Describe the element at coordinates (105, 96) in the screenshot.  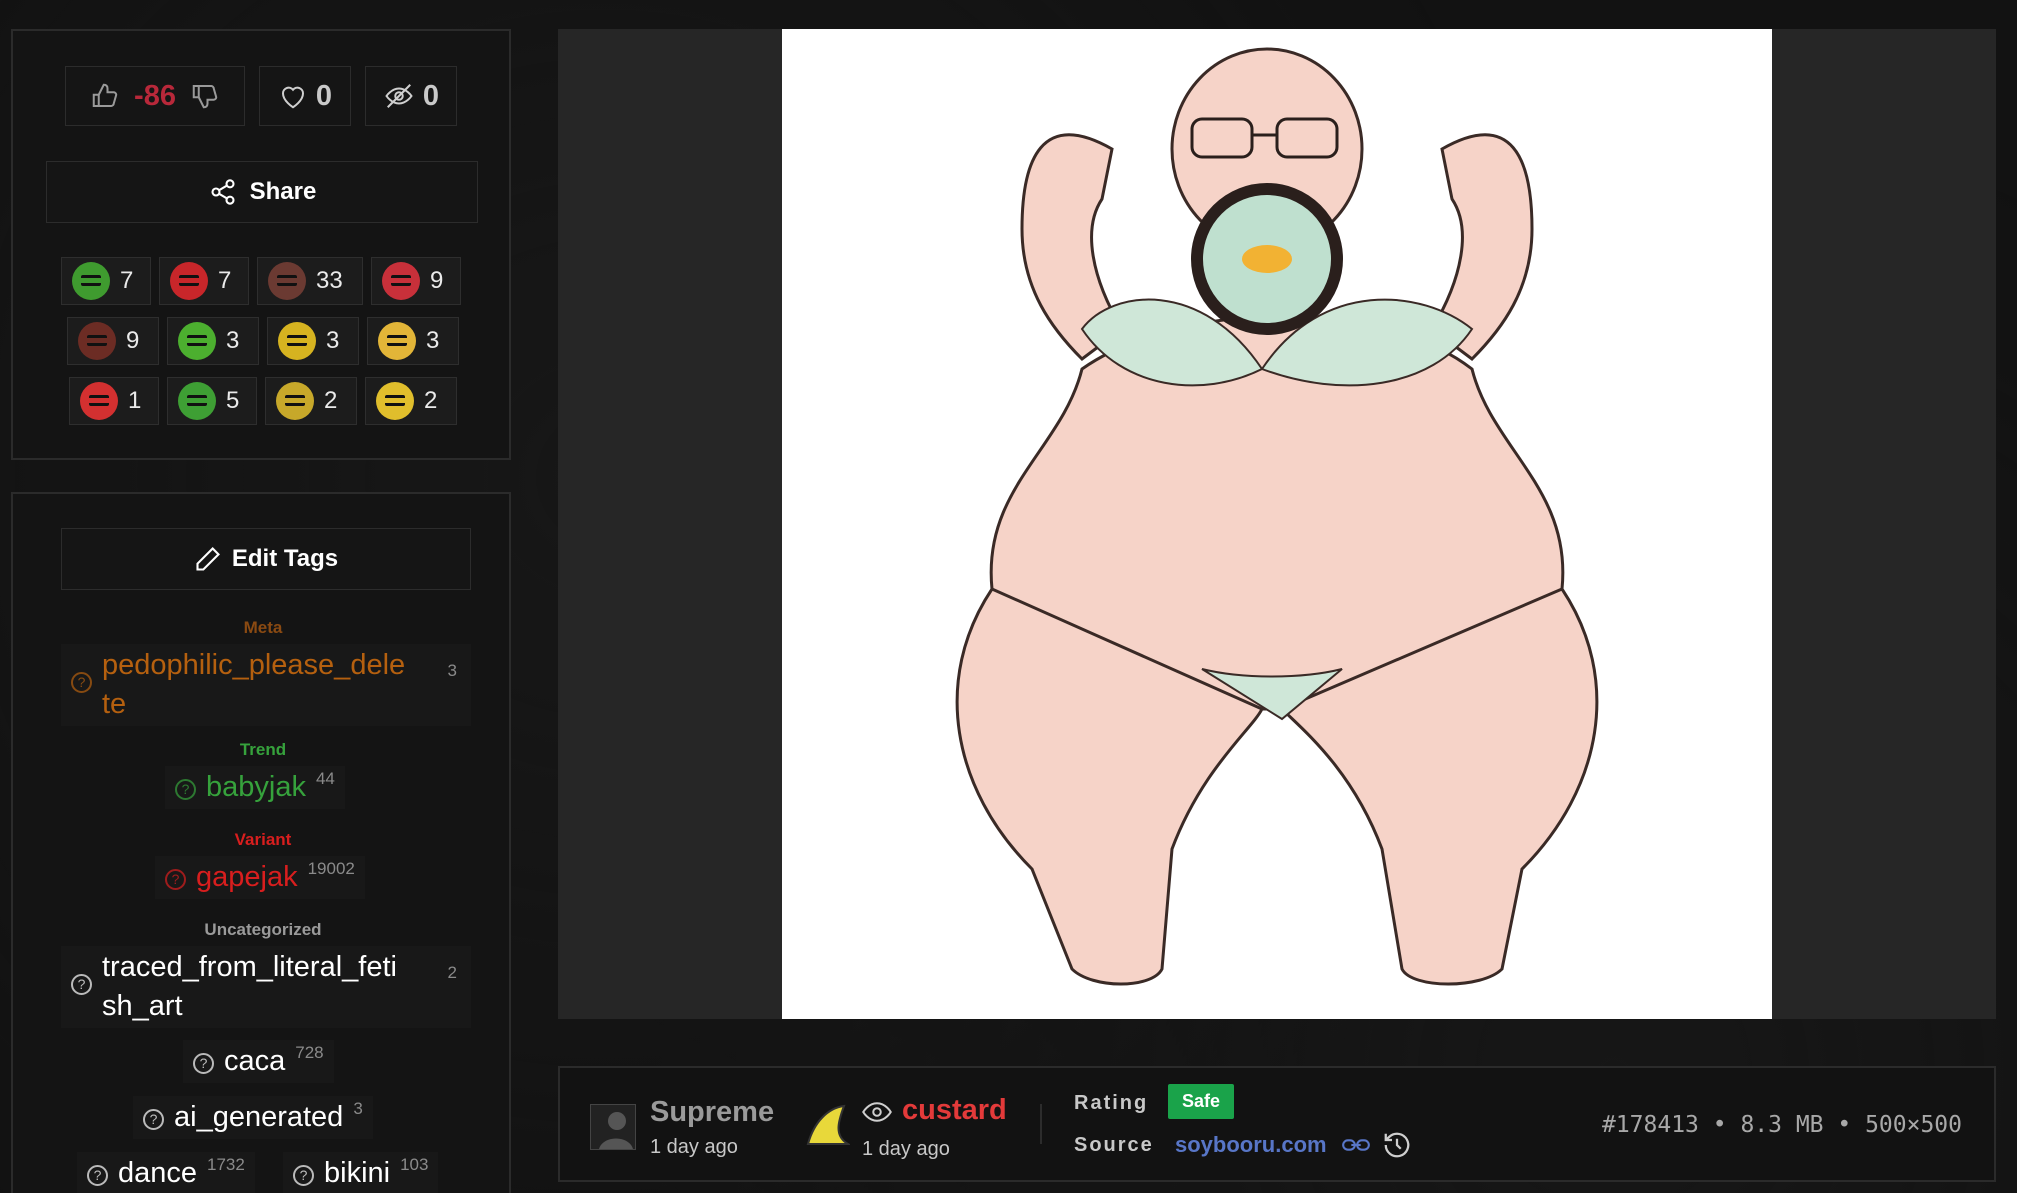
I see `thumbs-up-icon` at that location.